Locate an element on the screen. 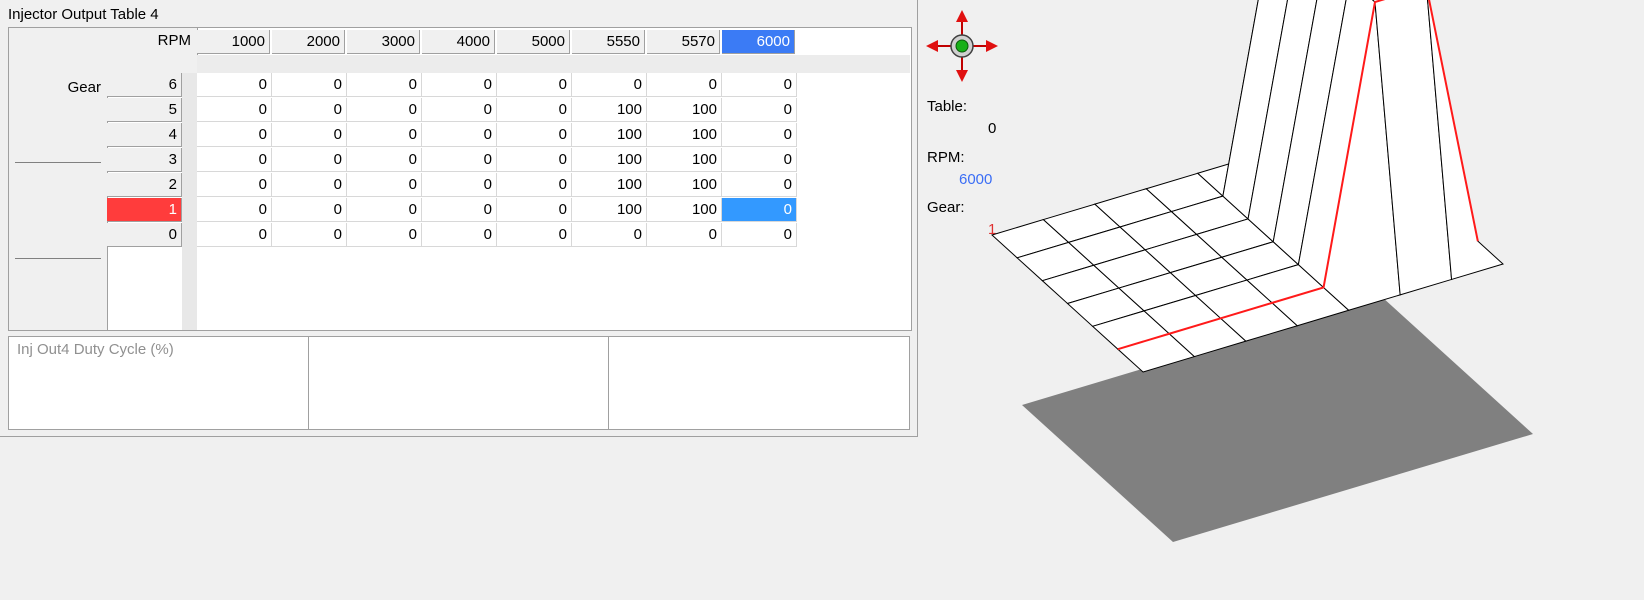  surface-shadow is located at coordinates (1277, 419).